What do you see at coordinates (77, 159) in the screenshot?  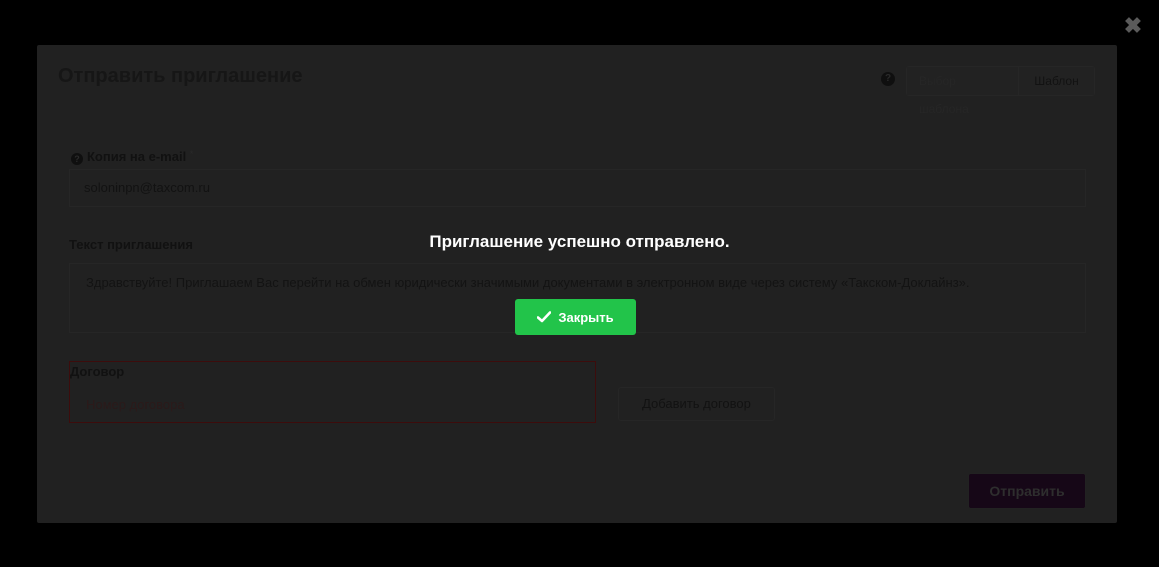 I see `question-icon: ?` at bounding box center [77, 159].